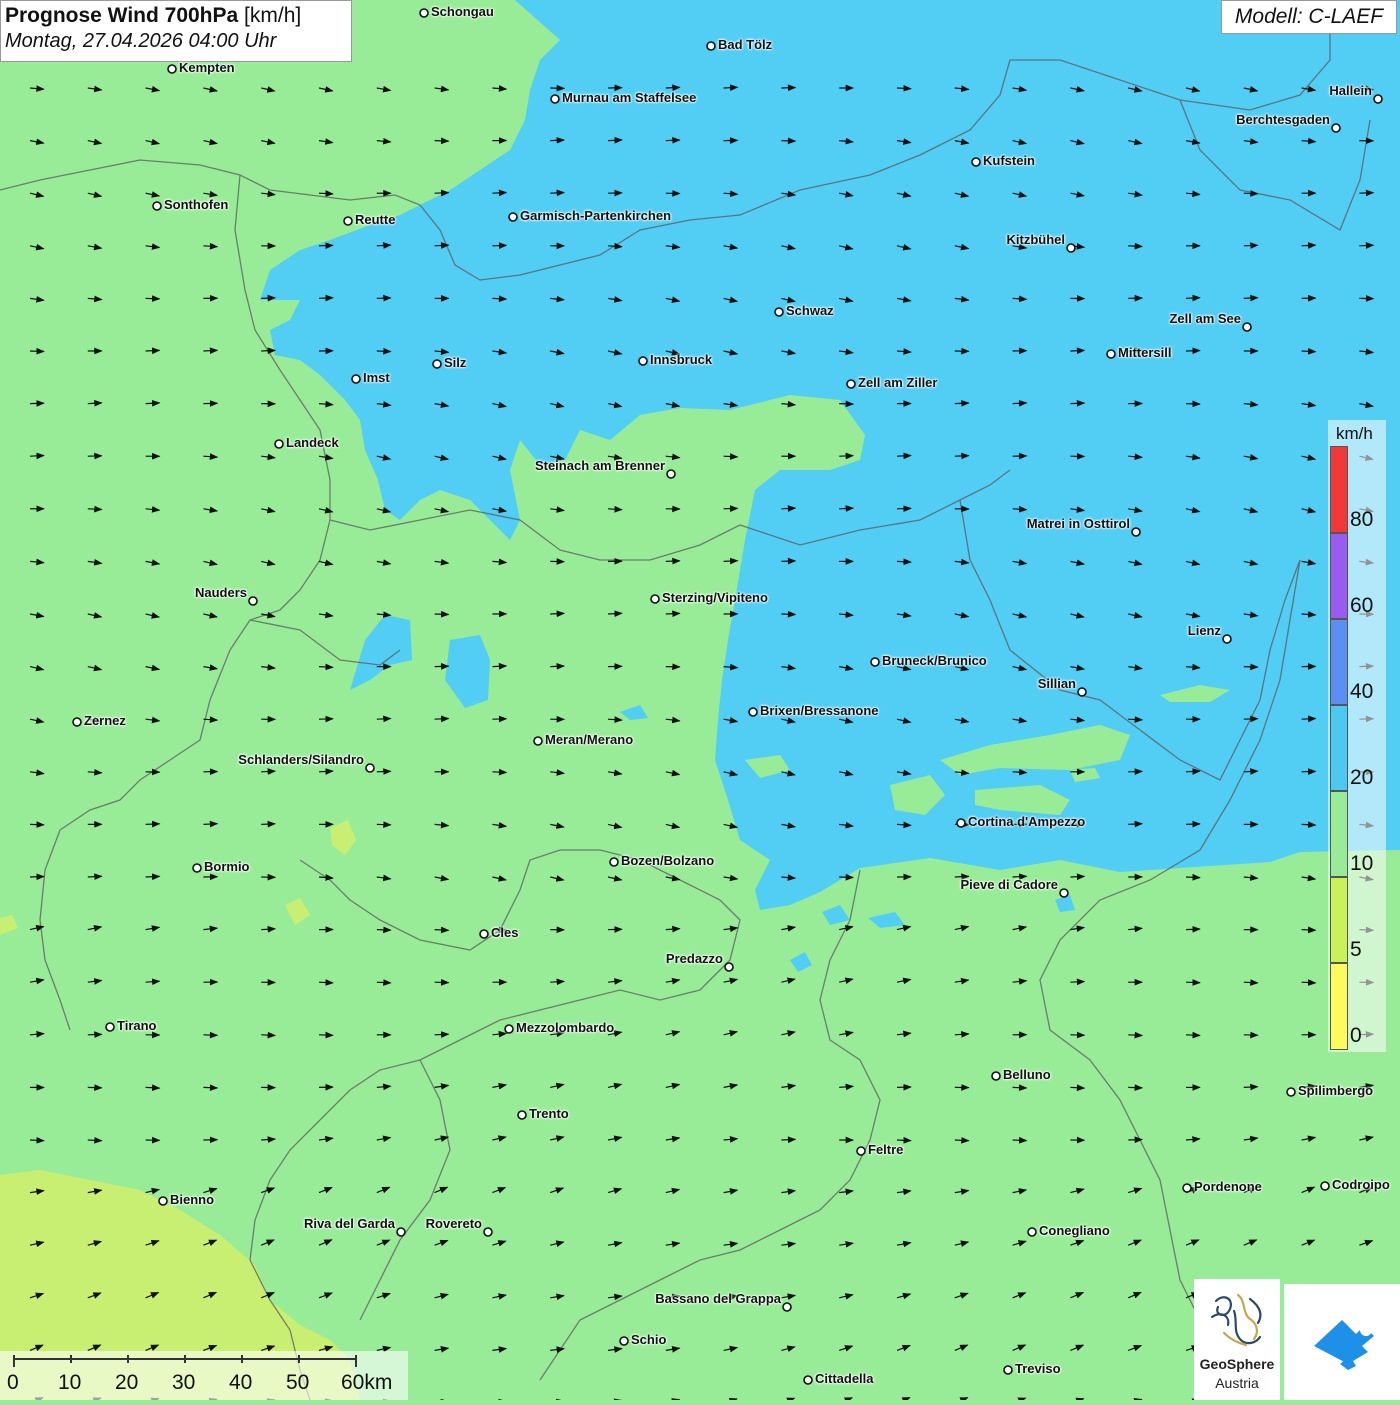  I want to click on city-label: Bad Tölz, so click(745, 44).